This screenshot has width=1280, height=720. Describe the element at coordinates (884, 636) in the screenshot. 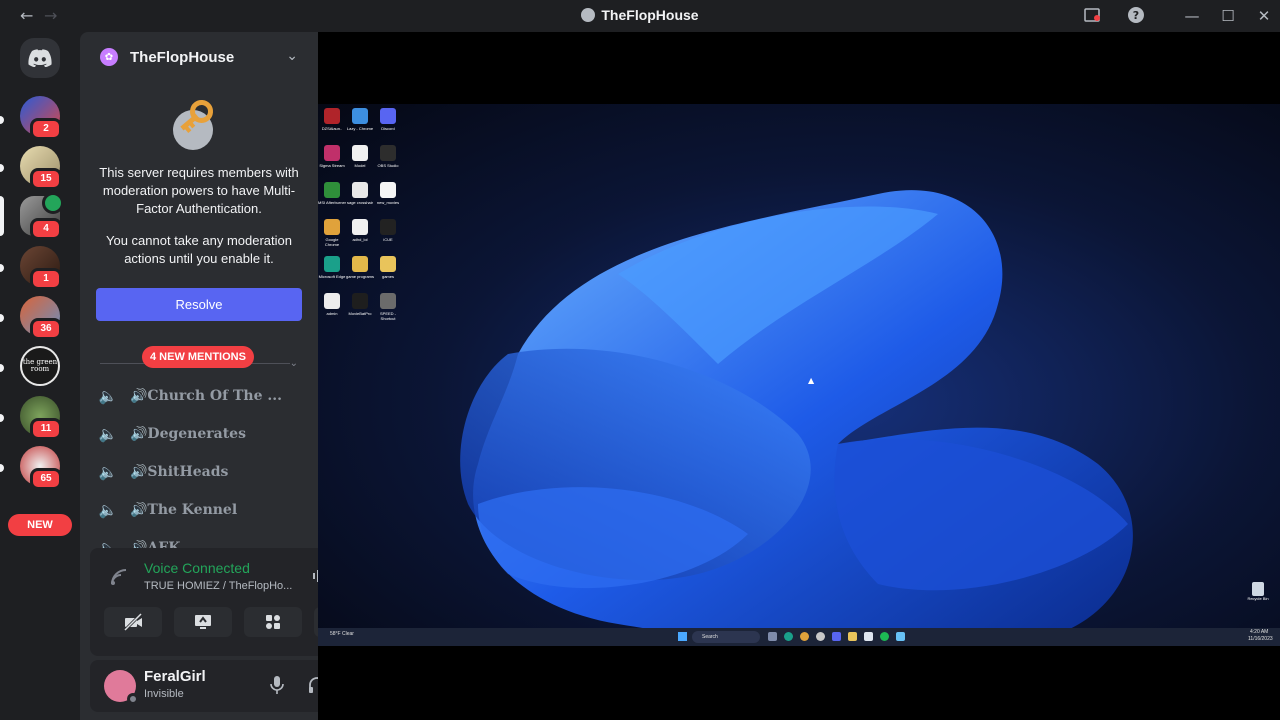

I see `spotify-icon` at that location.